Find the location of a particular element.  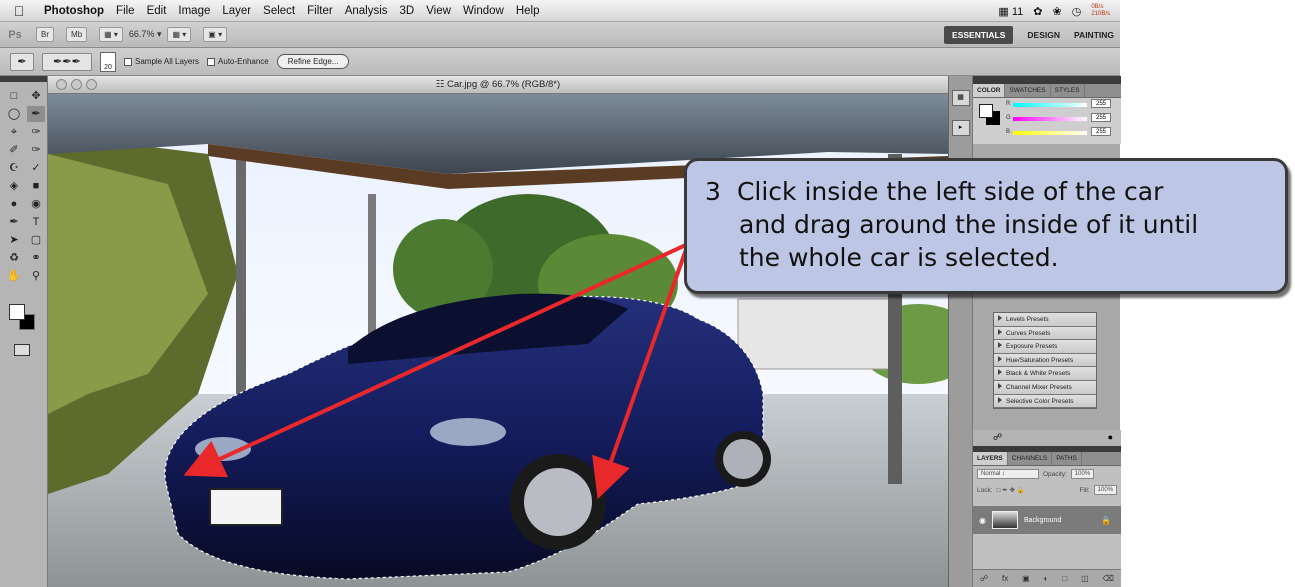

red-value: 255 is located at coordinates (1101, 103).